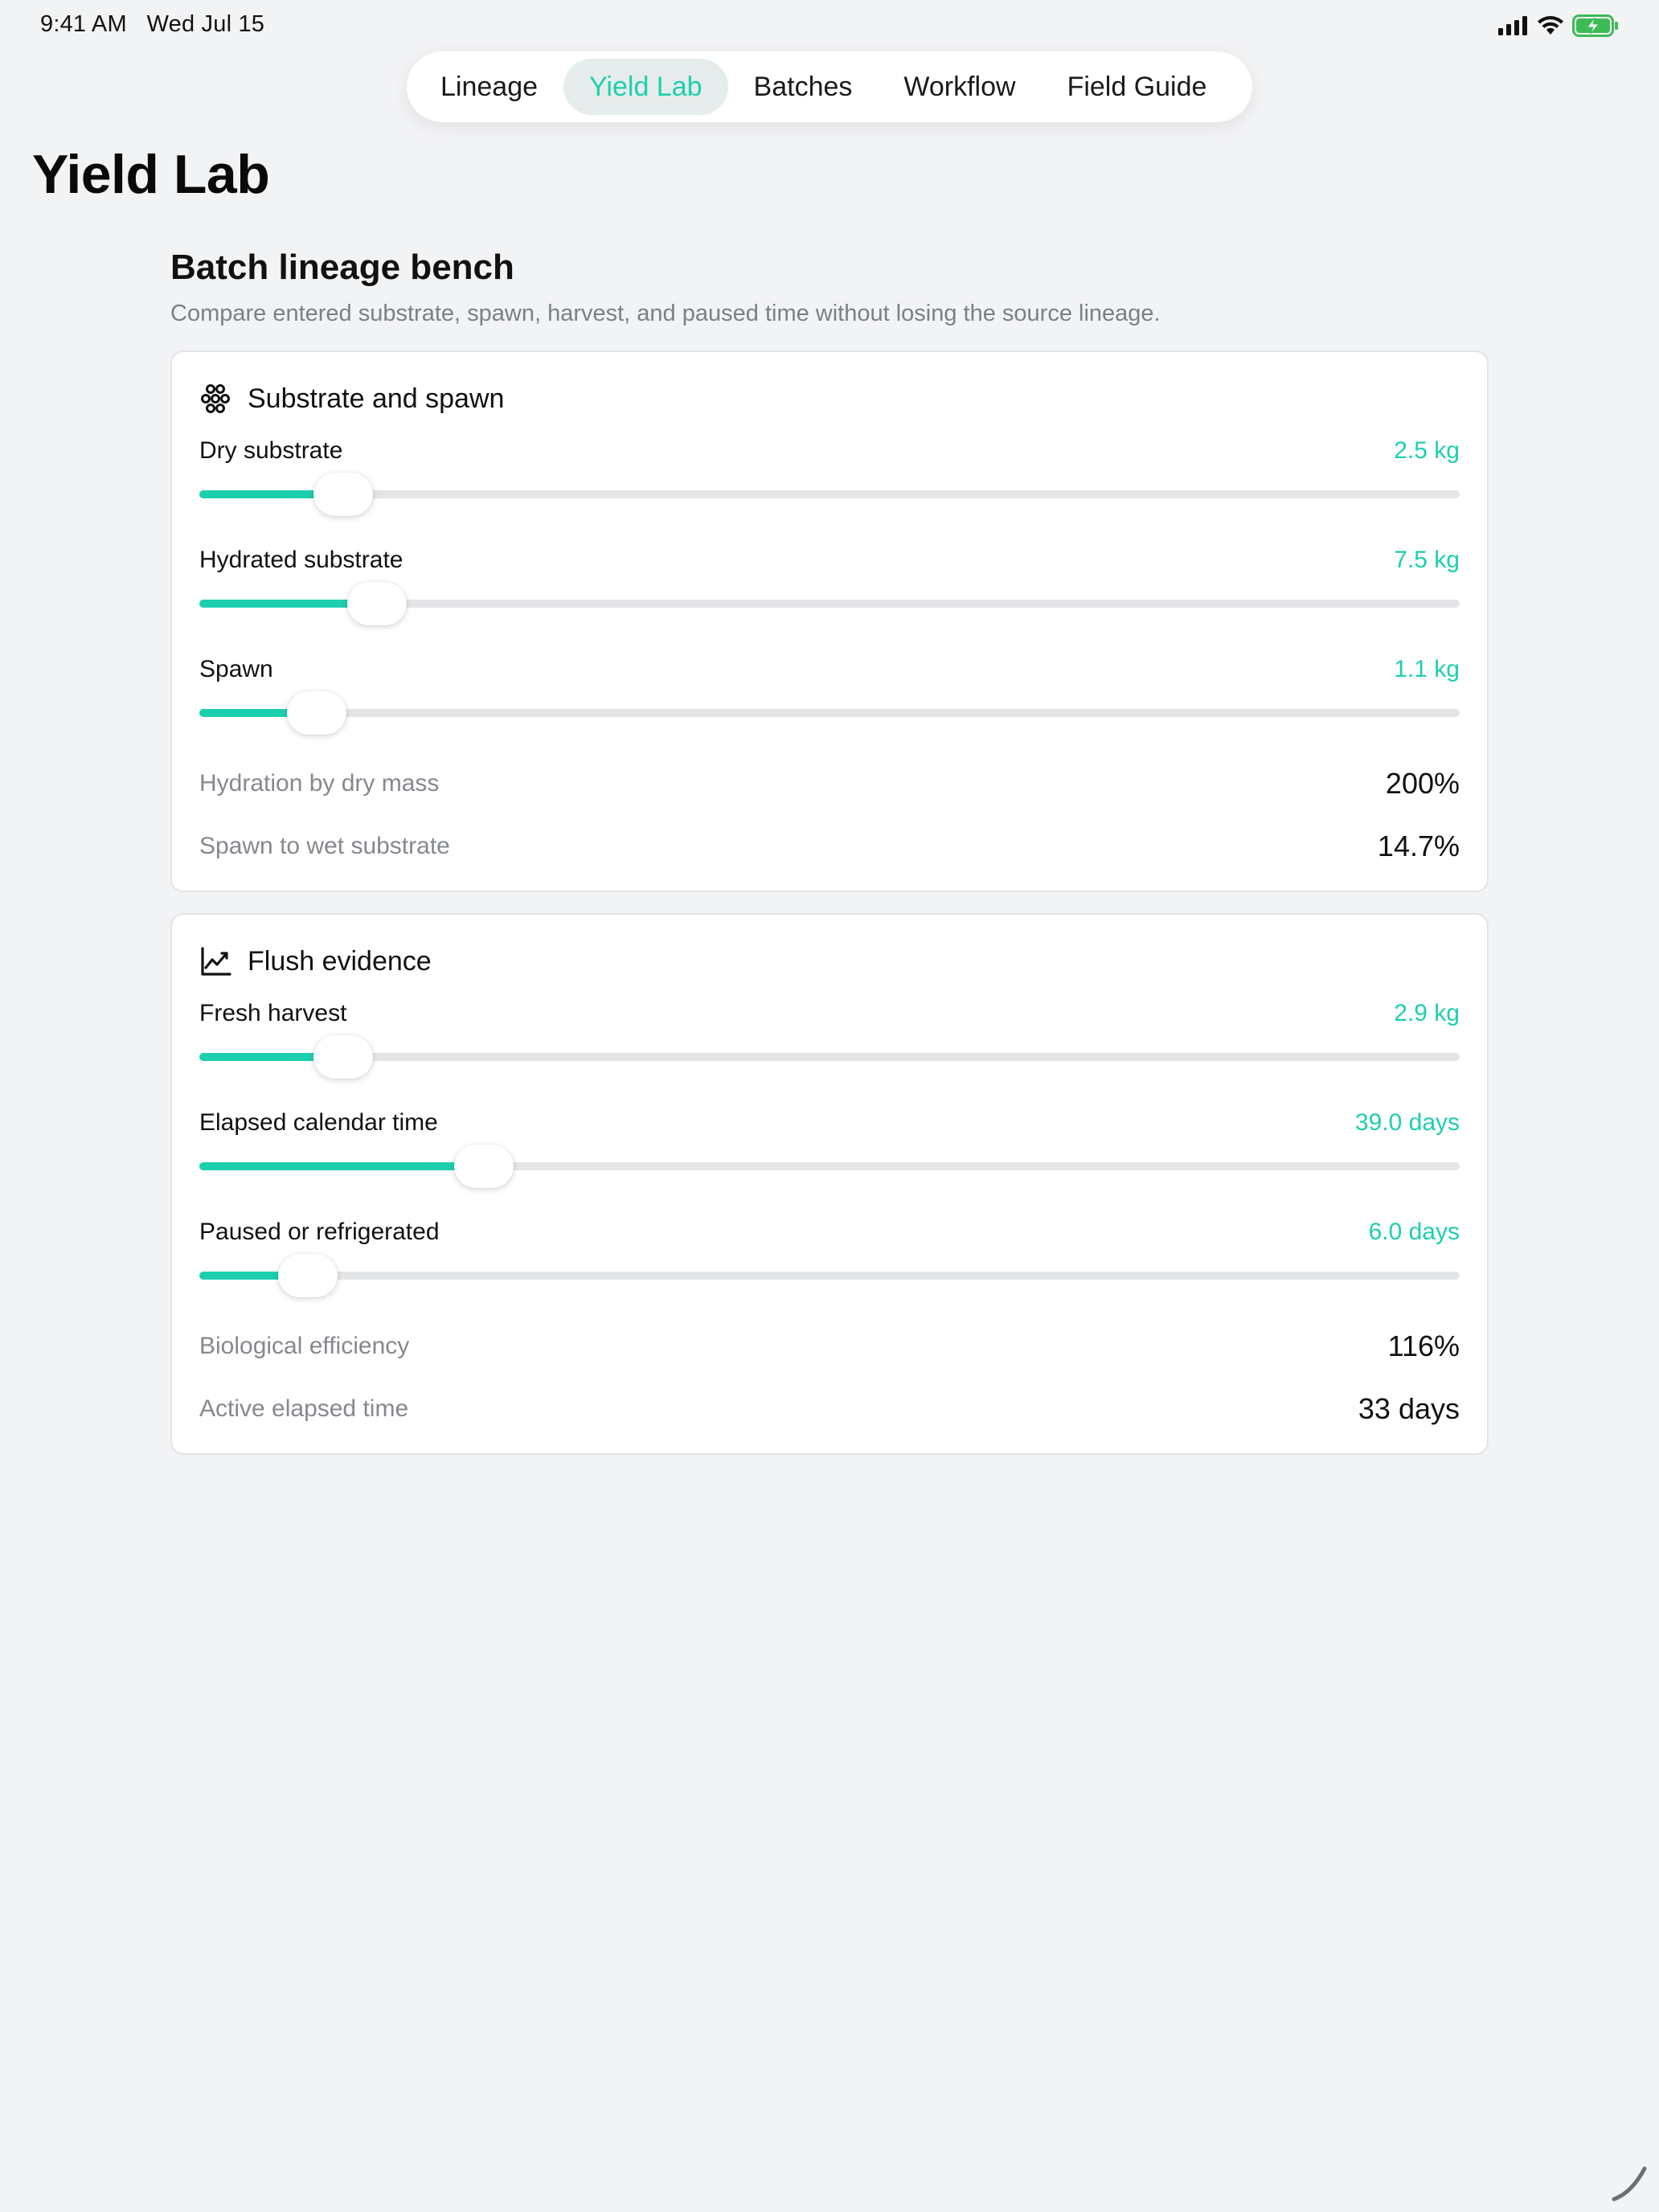 The image size is (1659, 2212). I want to click on elapsed-time-slider, so click(829, 1166).